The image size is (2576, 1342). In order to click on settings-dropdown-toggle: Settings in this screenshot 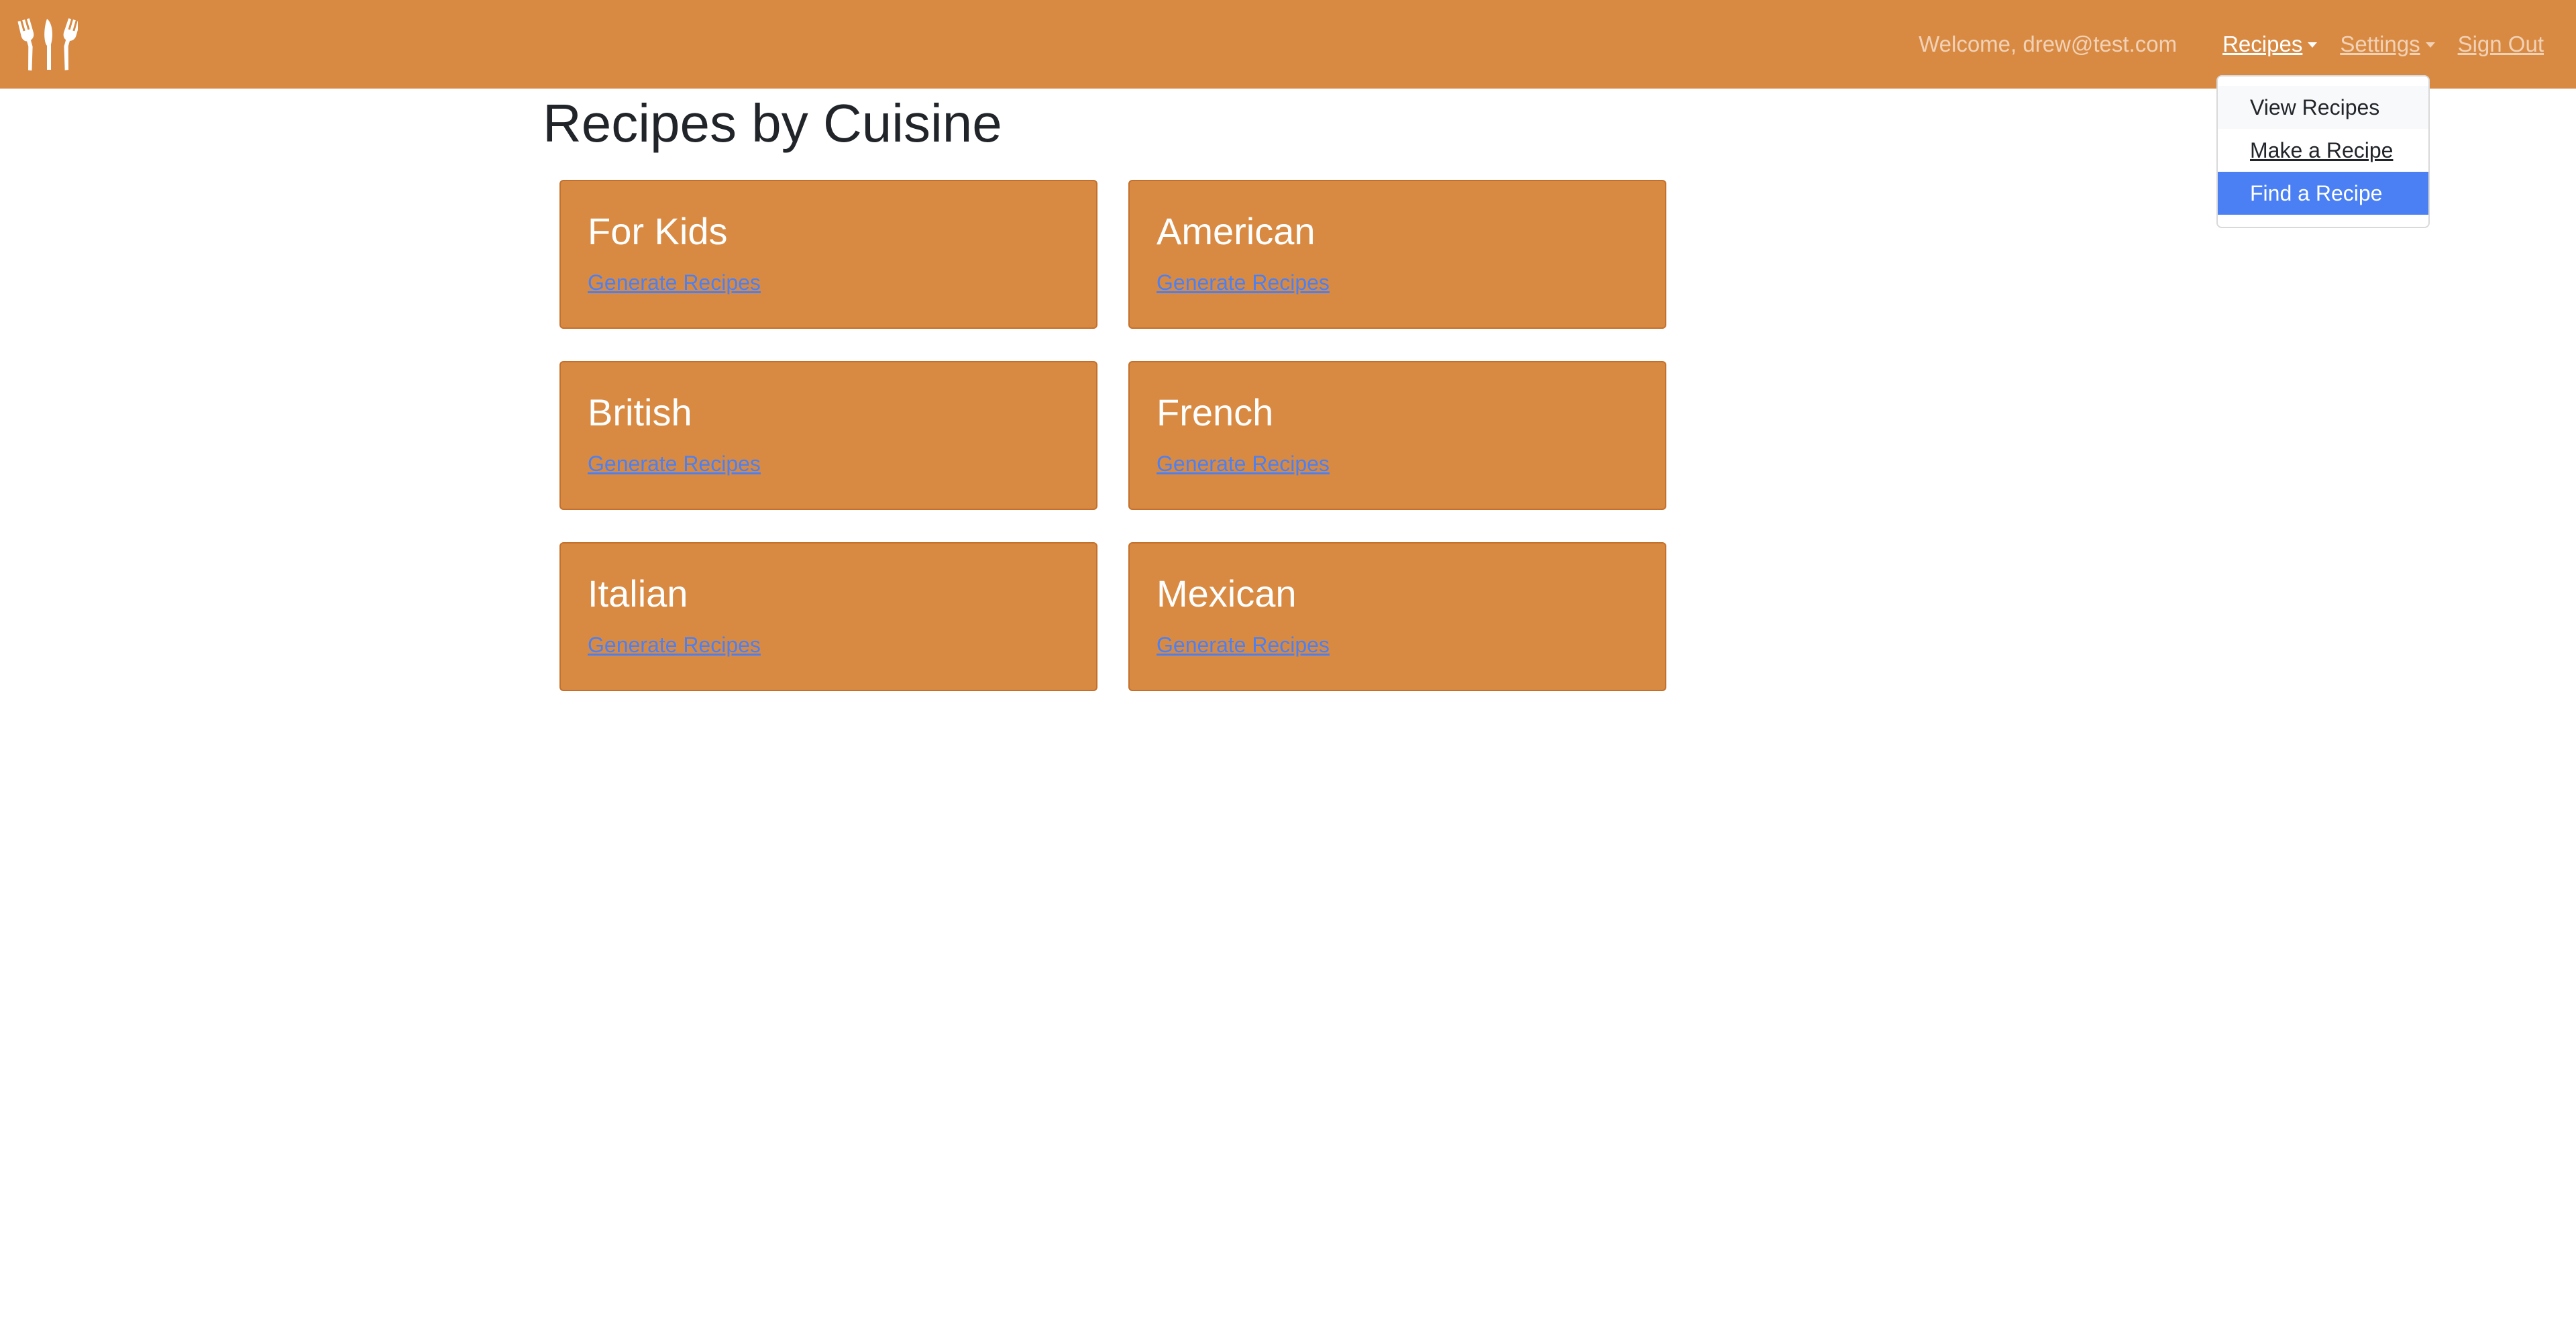, I will do `click(2387, 44)`.